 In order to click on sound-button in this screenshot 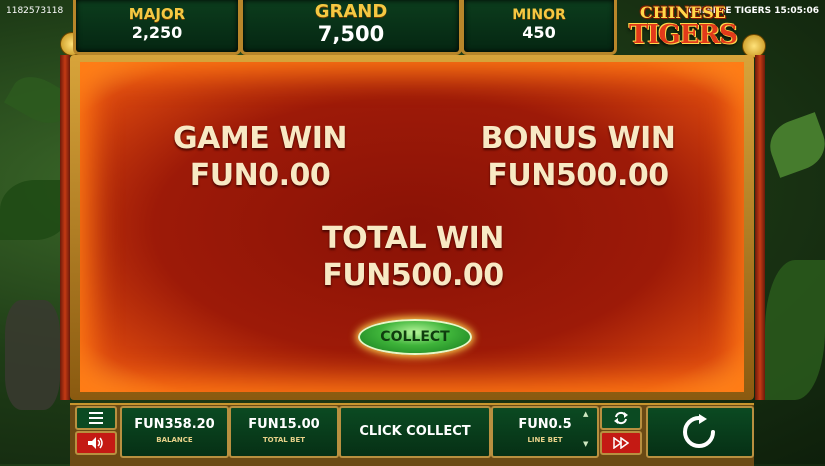, I will do `click(96, 443)`.